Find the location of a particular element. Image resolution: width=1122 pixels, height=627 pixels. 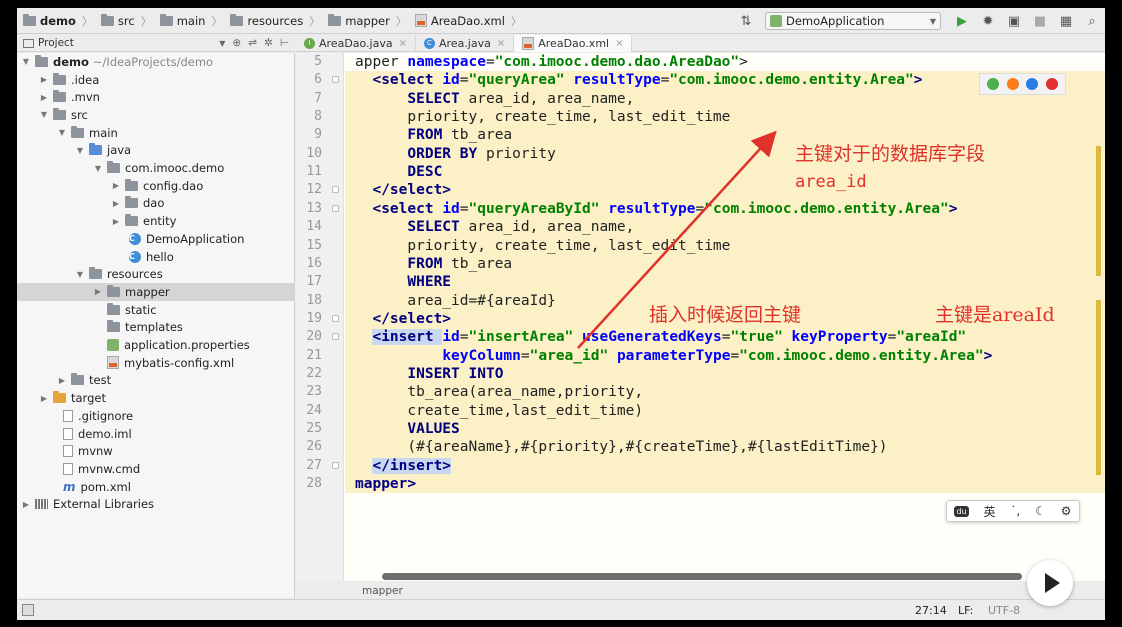

collapse-icon: ⇌ is located at coordinates (252, 43).